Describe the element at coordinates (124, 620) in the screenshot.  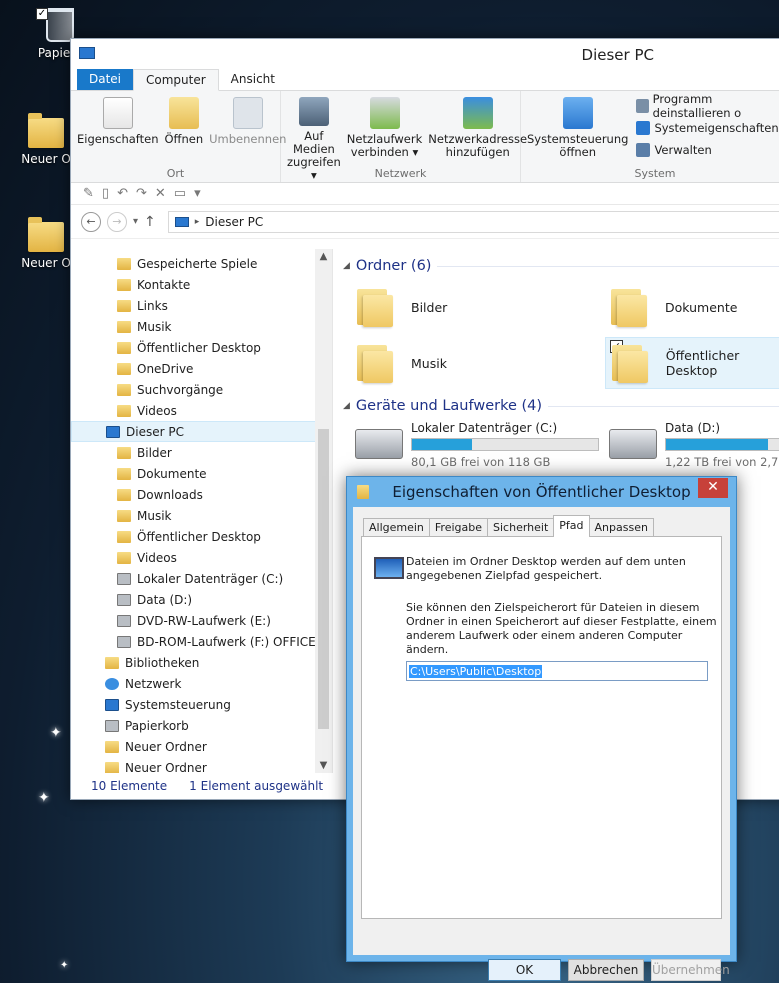
I see `dvd-drive-icon` at that location.